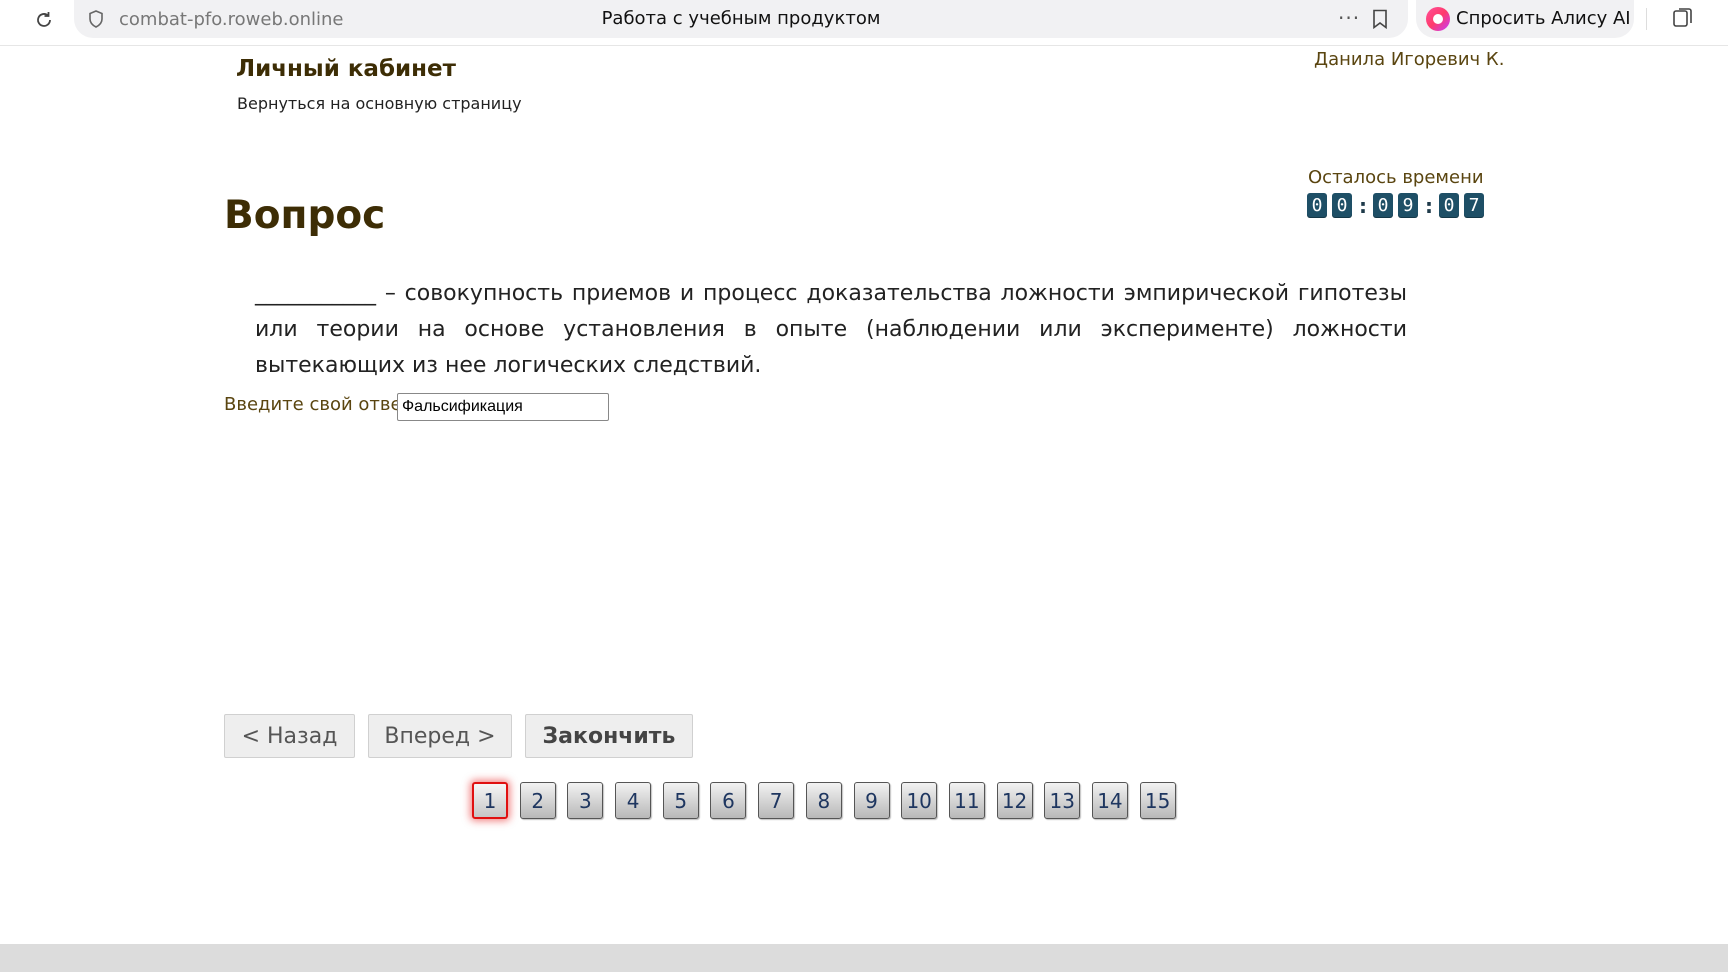 The image size is (1728, 972). Describe the element at coordinates (776, 800) in the screenshot. I see `page-button-7: 7` at that location.